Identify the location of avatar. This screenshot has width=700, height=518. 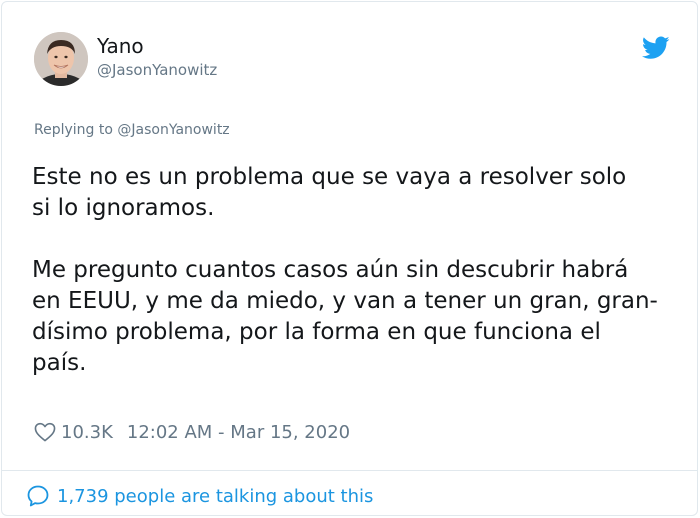
(61, 59).